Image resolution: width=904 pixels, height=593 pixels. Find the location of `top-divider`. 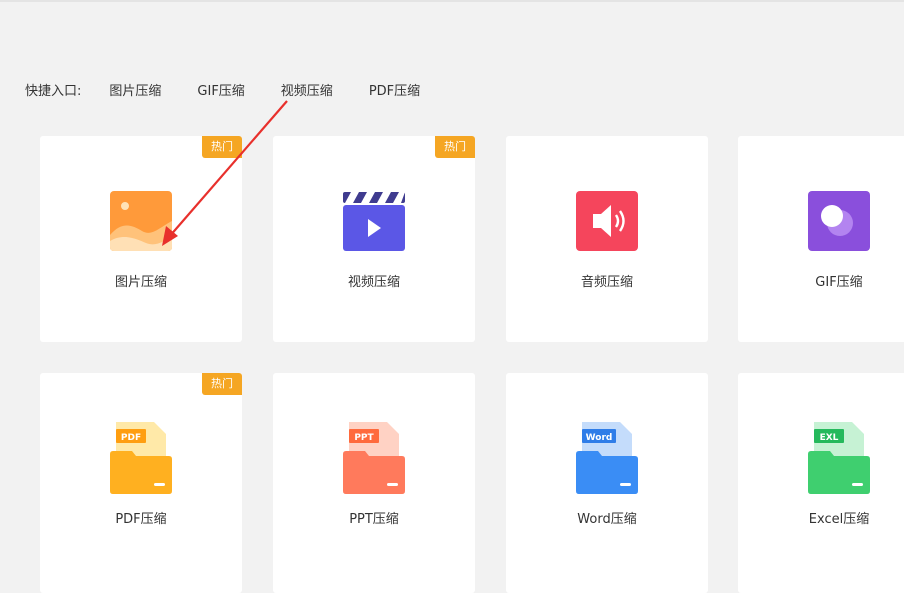

top-divider is located at coordinates (452, 1).